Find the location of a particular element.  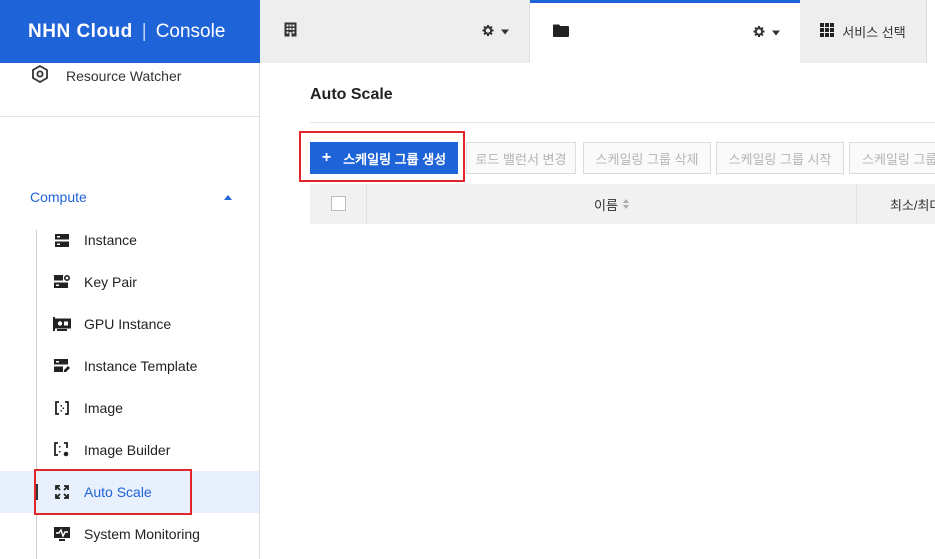

image-builder-icon is located at coordinates (62, 450).